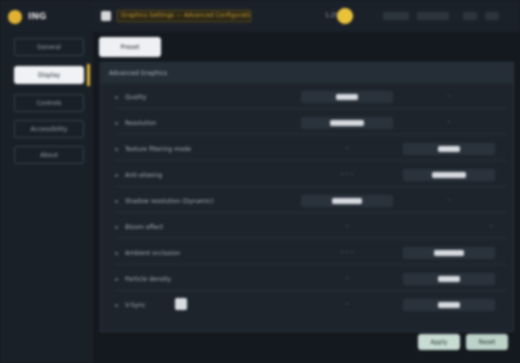 This screenshot has width=520, height=363. Describe the element at coordinates (49, 103) in the screenshot. I see `sidebar-item-controls: Controls` at that location.